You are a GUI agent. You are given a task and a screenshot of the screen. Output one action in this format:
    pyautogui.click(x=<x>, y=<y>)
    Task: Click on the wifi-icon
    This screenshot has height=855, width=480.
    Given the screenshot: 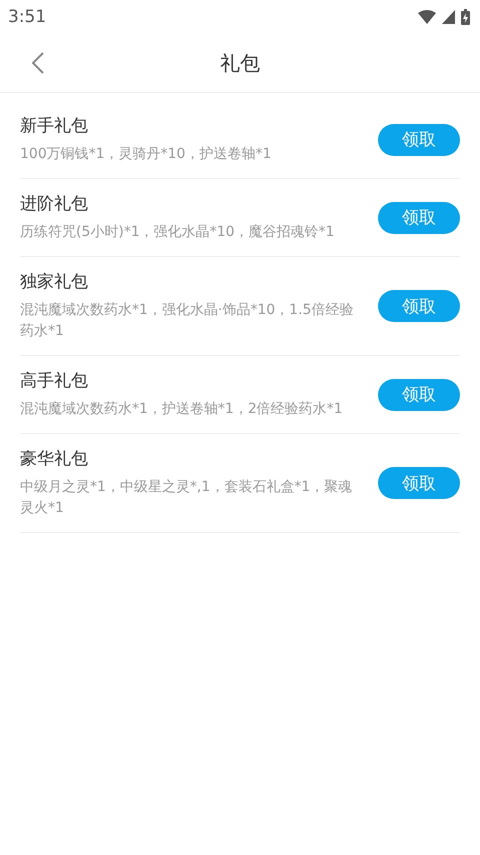 What is the action you would take?
    pyautogui.click(x=427, y=17)
    